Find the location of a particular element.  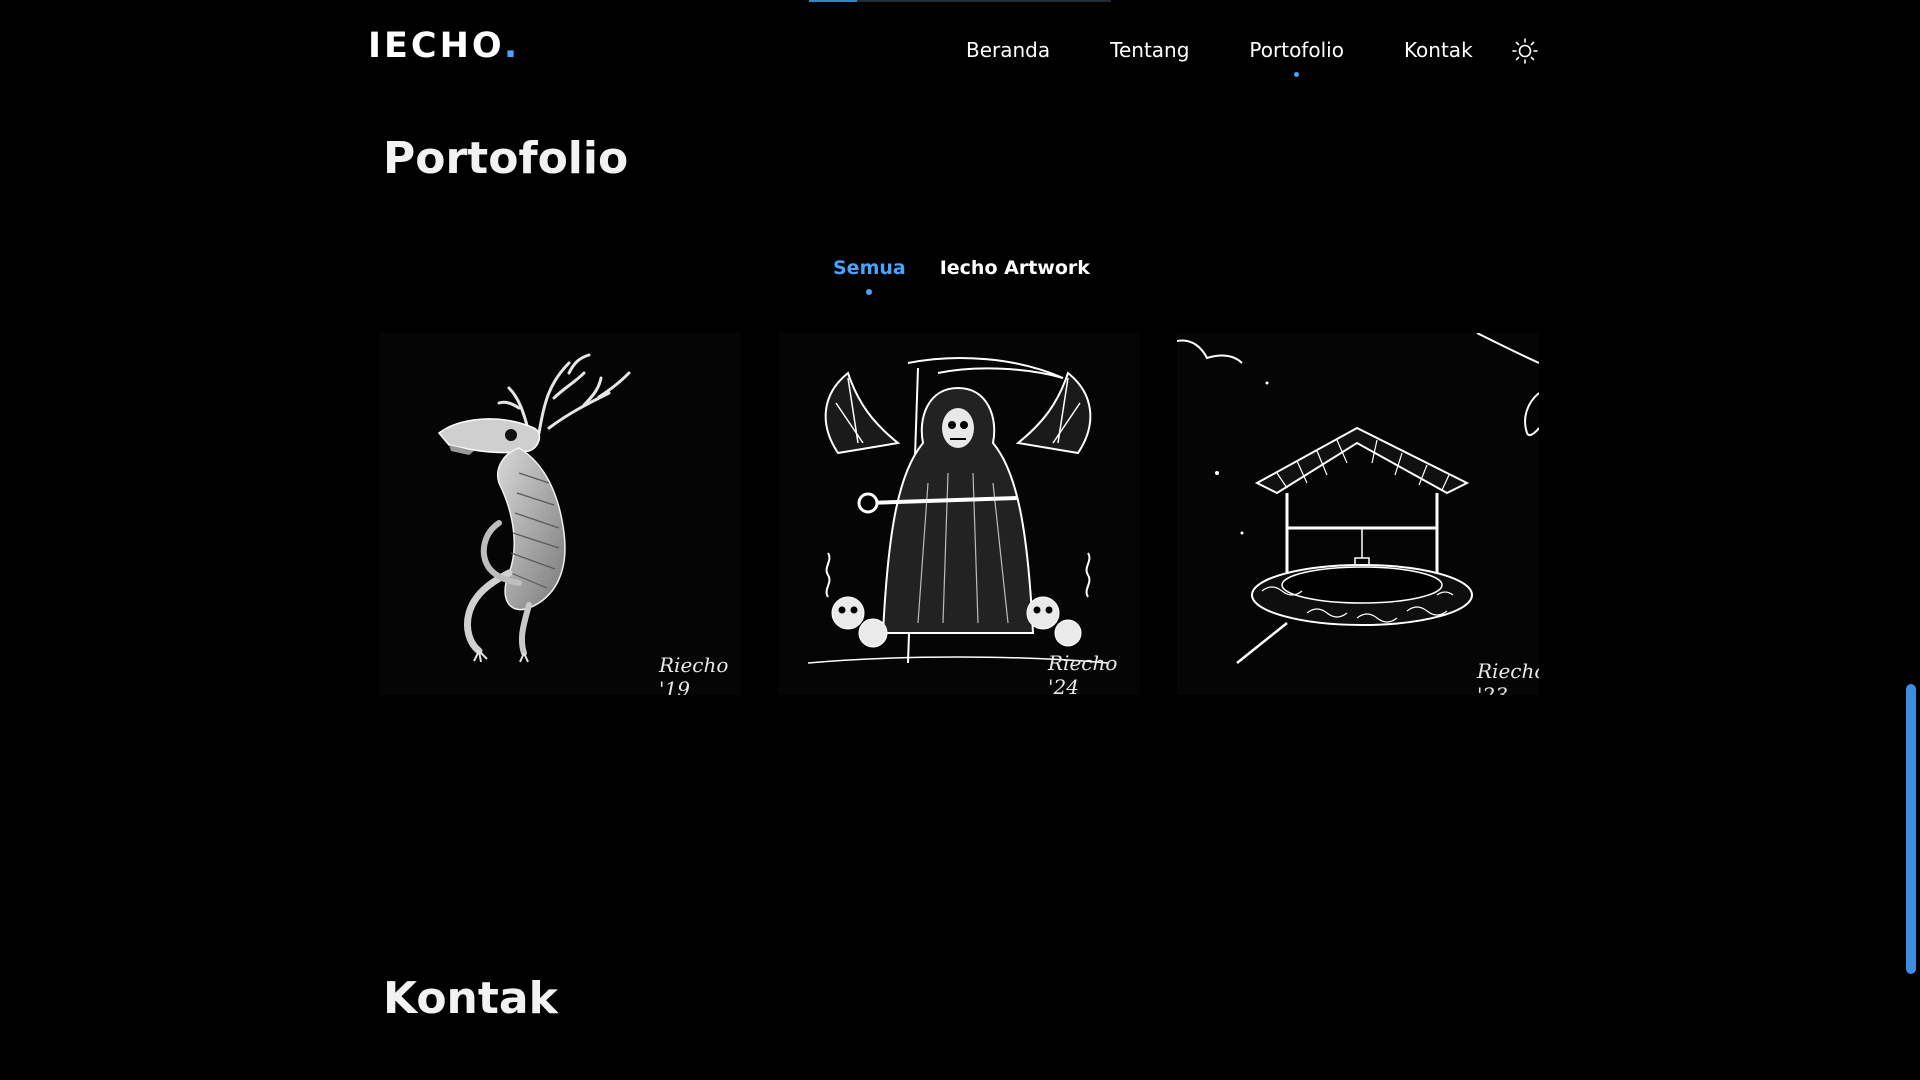

portfolio-section-title: Portofolio is located at coordinates (506, 158).